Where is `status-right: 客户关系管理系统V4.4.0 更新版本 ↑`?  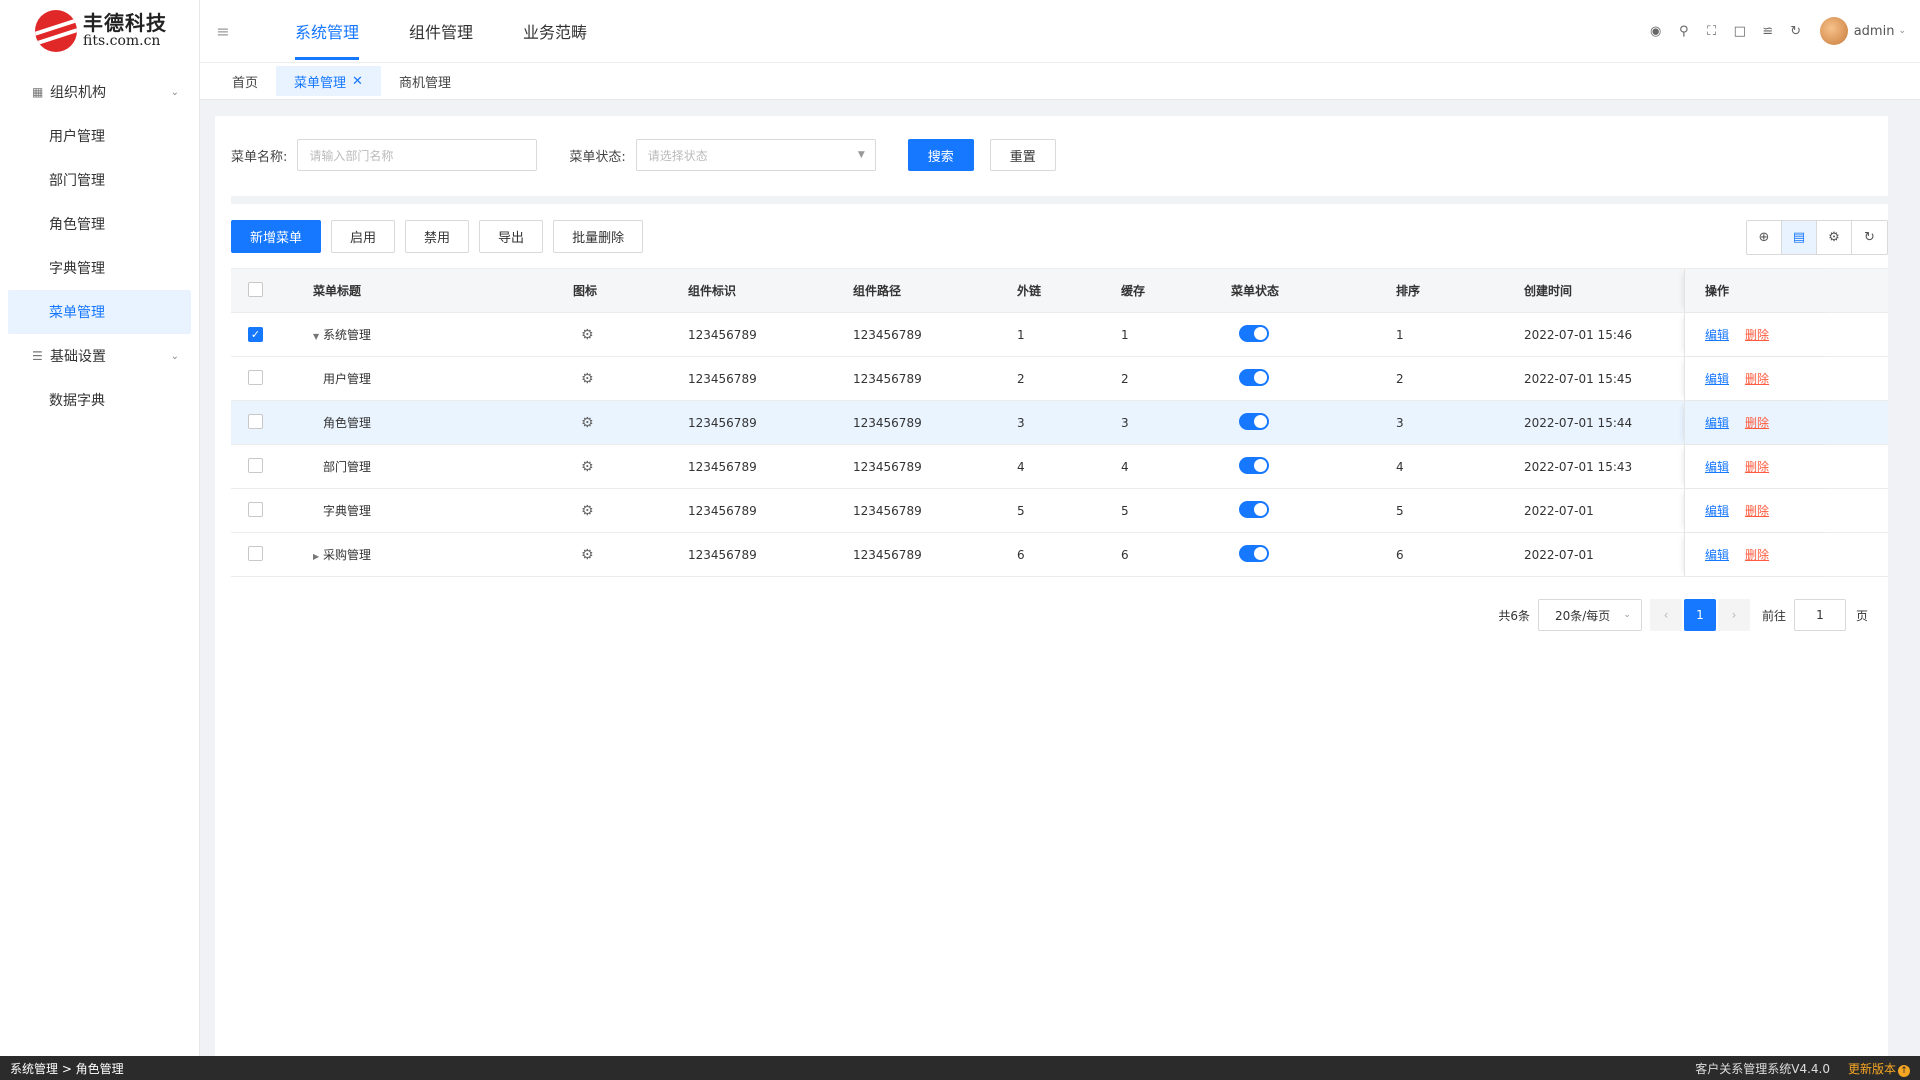 status-right: 客户关系管理系统V4.4.0 更新版本 ↑ is located at coordinates (1802, 1068).